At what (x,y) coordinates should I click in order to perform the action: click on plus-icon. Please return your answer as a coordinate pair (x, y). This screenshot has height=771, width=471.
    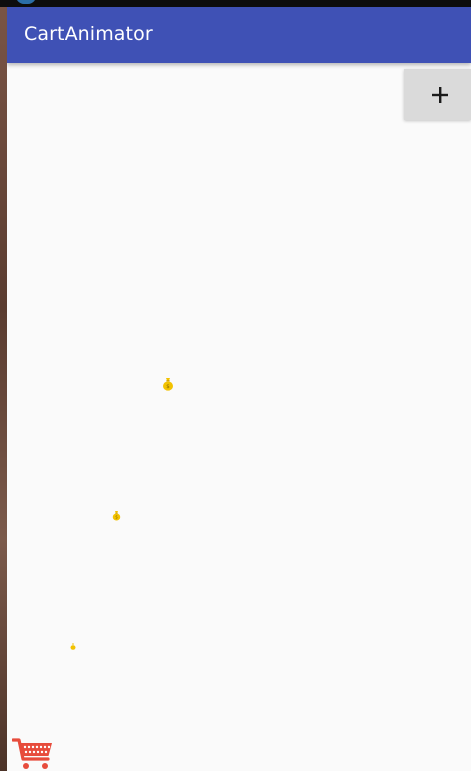
    Looking at the image, I should click on (440, 95).